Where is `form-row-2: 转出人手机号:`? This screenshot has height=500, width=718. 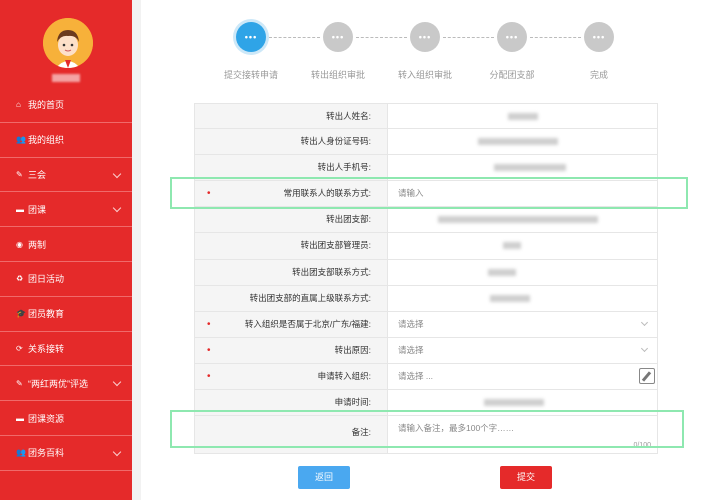
form-row-2: 转出人手机号: is located at coordinates (426, 168).